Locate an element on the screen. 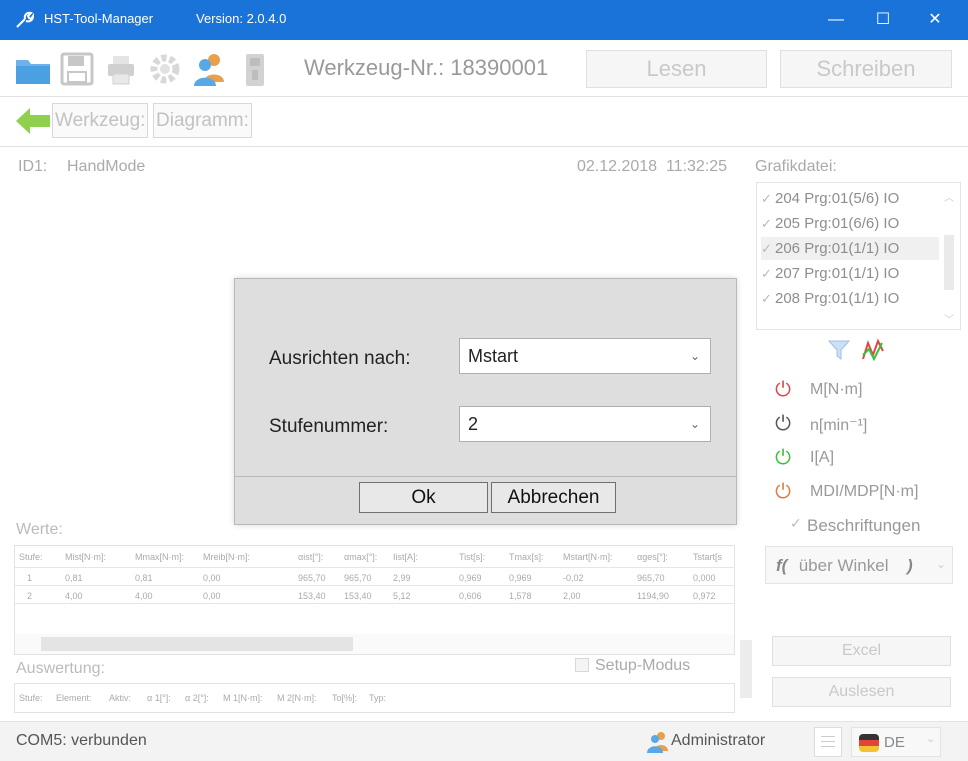 The image size is (968, 761). connection-status: COM5: verbunden is located at coordinates (81, 740).